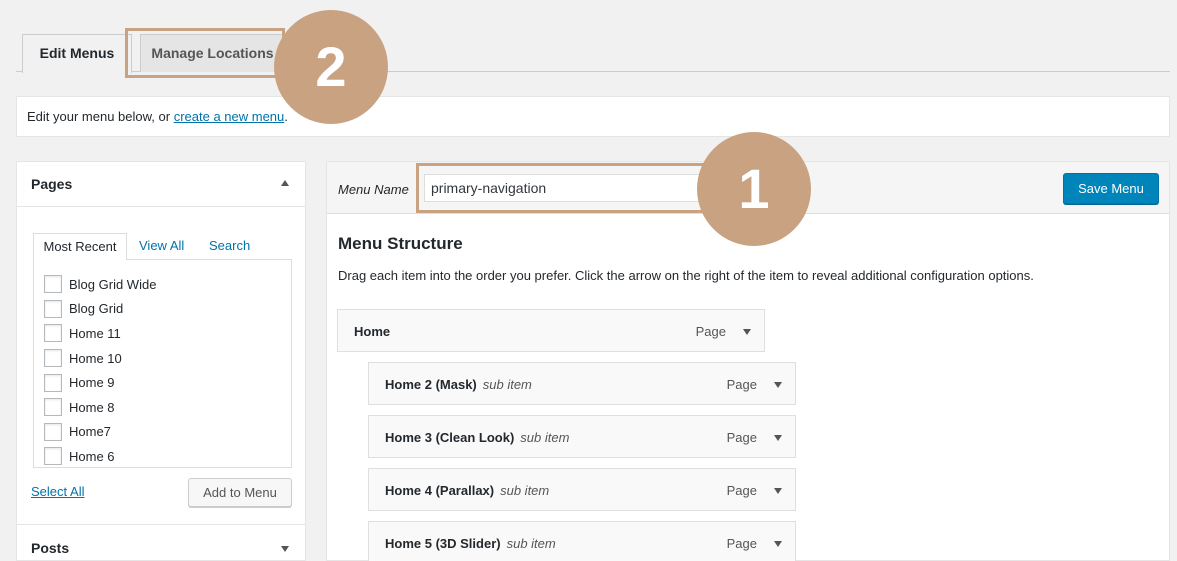 This screenshot has width=1177, height=561. What do you see at coordinates (582, 383) in the screenshot?
I see `menu-item-home-2: Home 2 (Mask) sub item Page` at bounding box center [582, 383].